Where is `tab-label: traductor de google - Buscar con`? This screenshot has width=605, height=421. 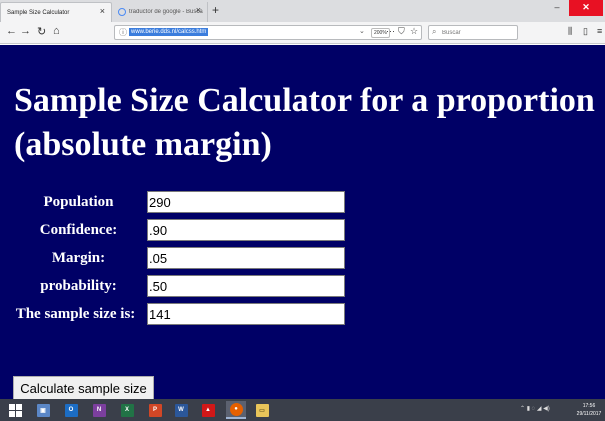 tab-label: traductor de google - Buscar con is located at coordinates (166, 12).